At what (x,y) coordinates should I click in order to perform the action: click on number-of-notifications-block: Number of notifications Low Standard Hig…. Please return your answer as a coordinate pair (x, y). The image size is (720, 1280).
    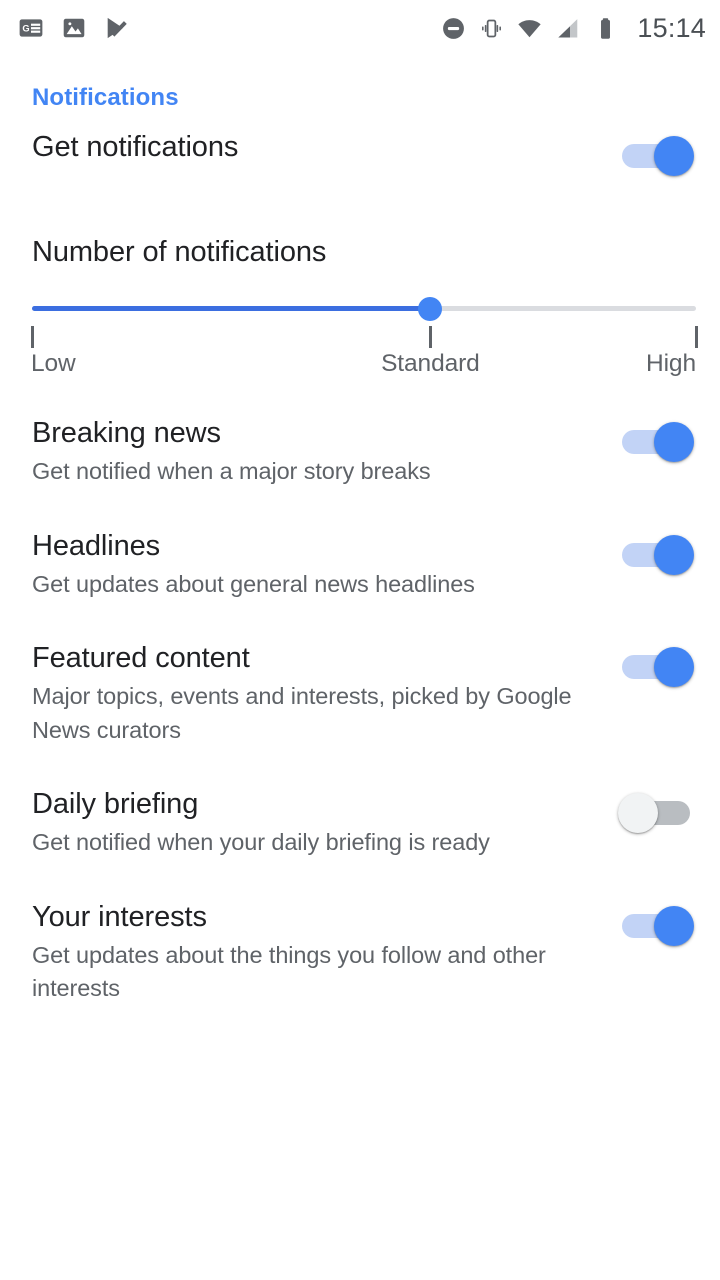
    Looking at the image, I should click on (360, 308).